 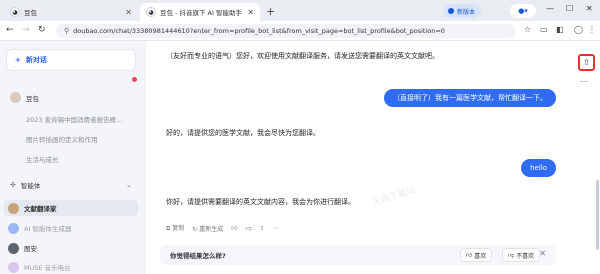 I want to click on dislike-button: 👎︎ 不喜欢, so click(x=521, y=255).